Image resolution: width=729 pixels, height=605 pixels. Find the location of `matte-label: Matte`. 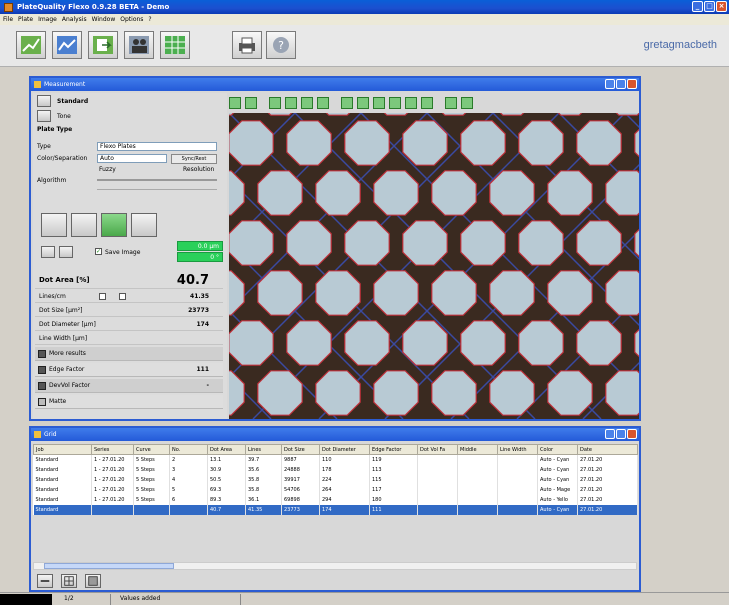

matte-label: Matte is located at coordinates (58, 401).